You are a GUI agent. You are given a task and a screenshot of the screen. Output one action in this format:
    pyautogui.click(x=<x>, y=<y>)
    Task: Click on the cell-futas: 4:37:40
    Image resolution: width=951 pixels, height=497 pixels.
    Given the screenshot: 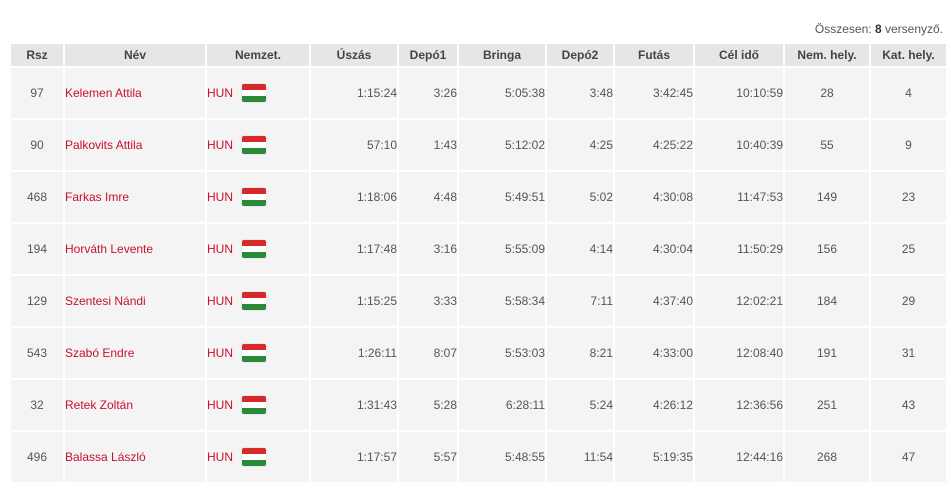 What is the action you would take?
    pyautogui.click(x=654, y=301)
    